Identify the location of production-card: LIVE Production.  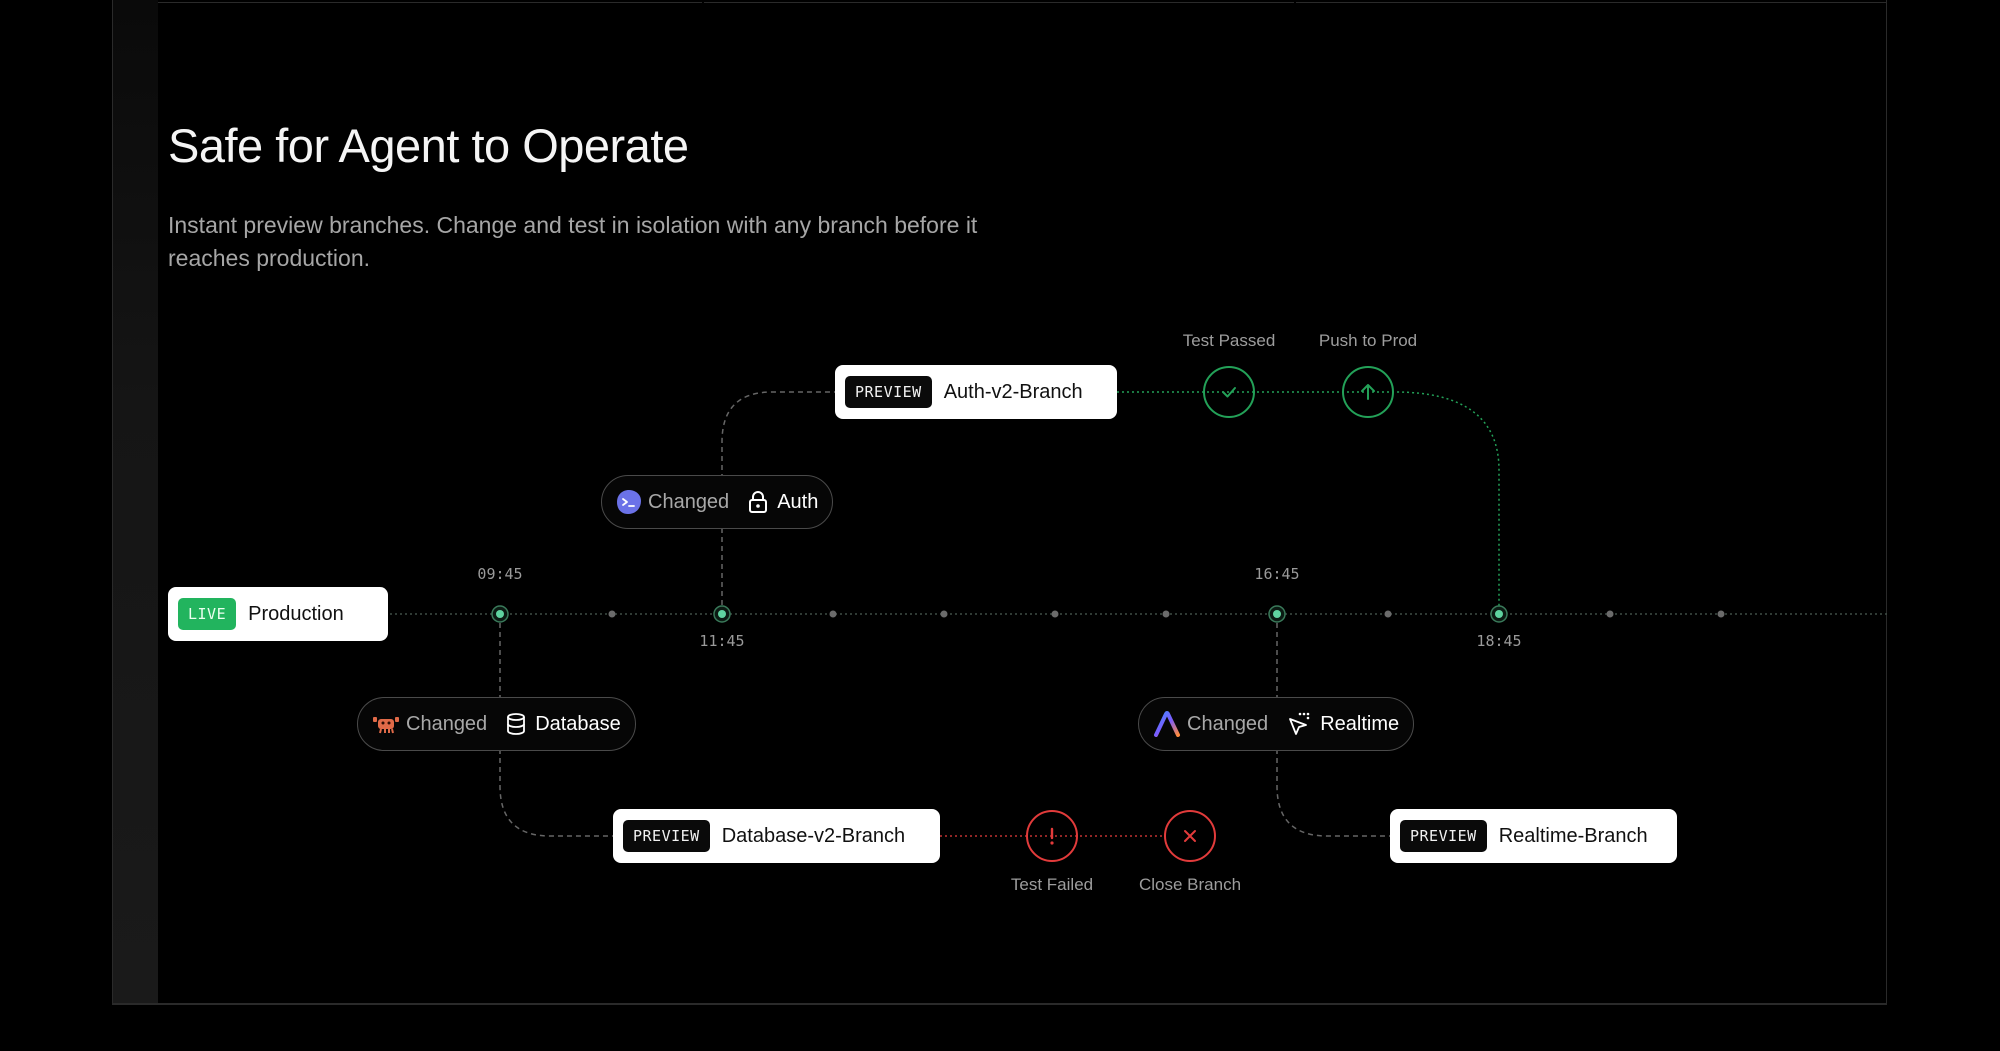
(278, 614).